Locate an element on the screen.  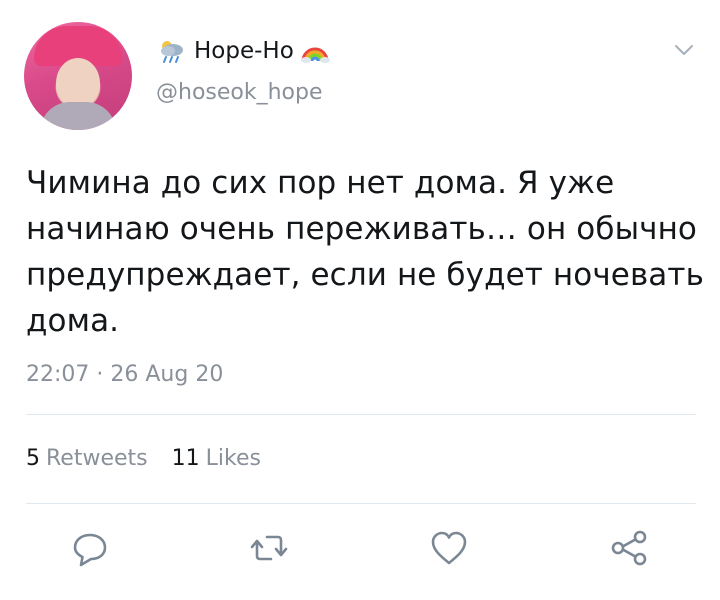
retweets-count: 5 is located at coordinates (33, 458).